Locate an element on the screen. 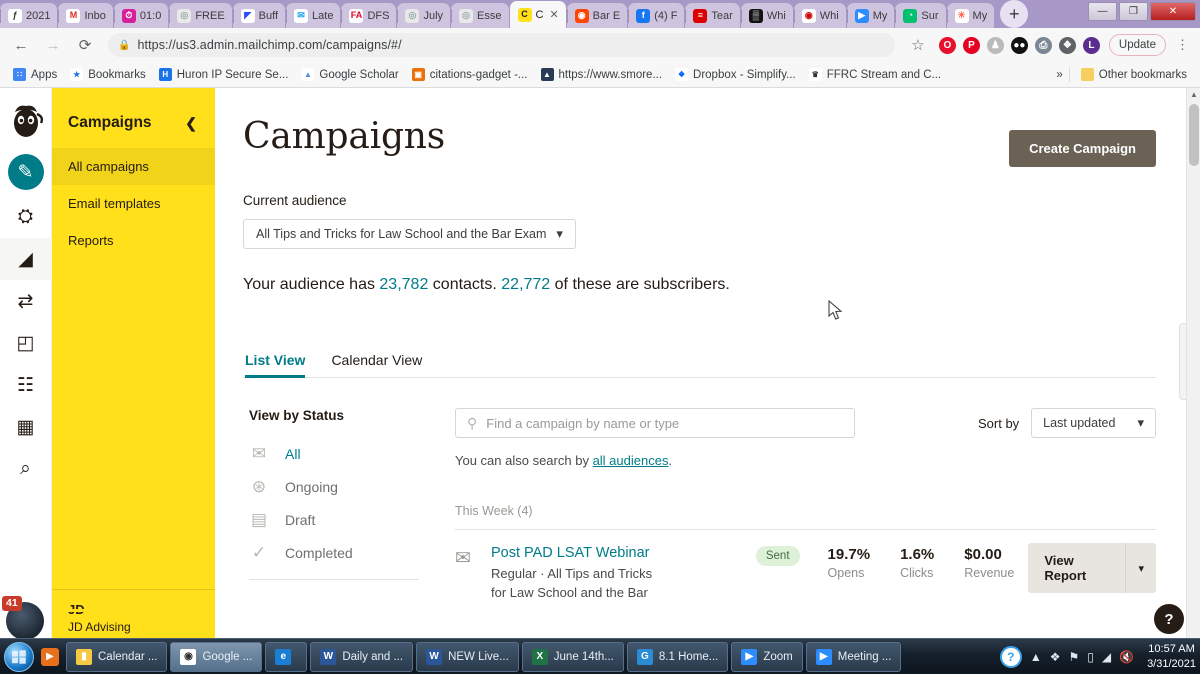  integrations-icon: ▦ is located at coordinates (26, 427).